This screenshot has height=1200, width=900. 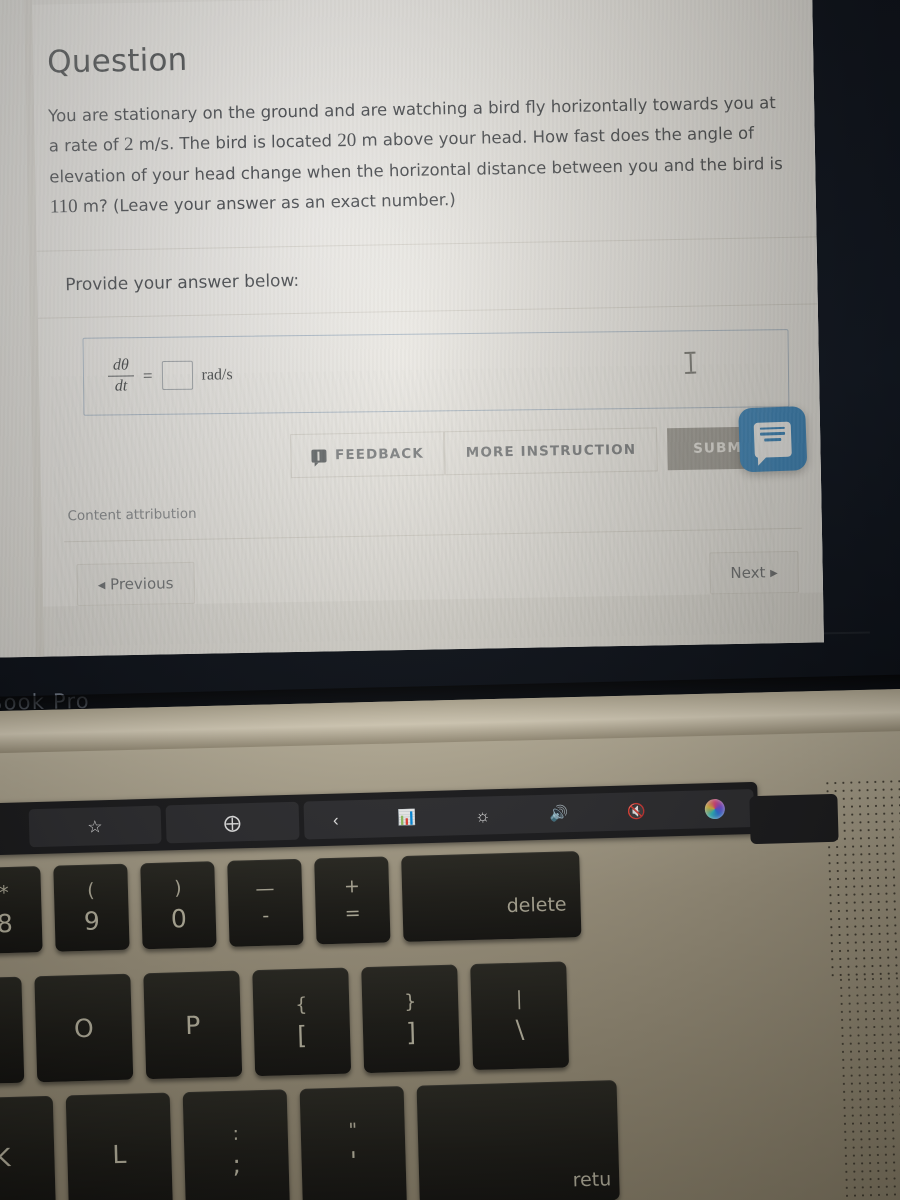 What do you see at coordinates (21, 910) in the screenshot?
I see `key-8: * 8` at bounding box center [21, 910].